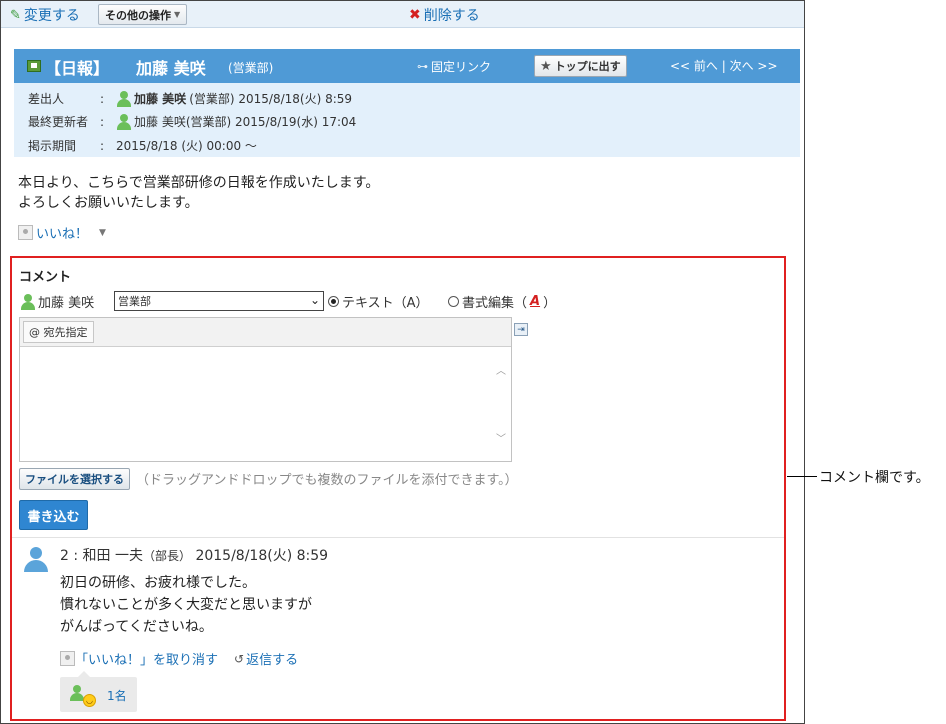  I want to click on avatar, so click(36, 561).